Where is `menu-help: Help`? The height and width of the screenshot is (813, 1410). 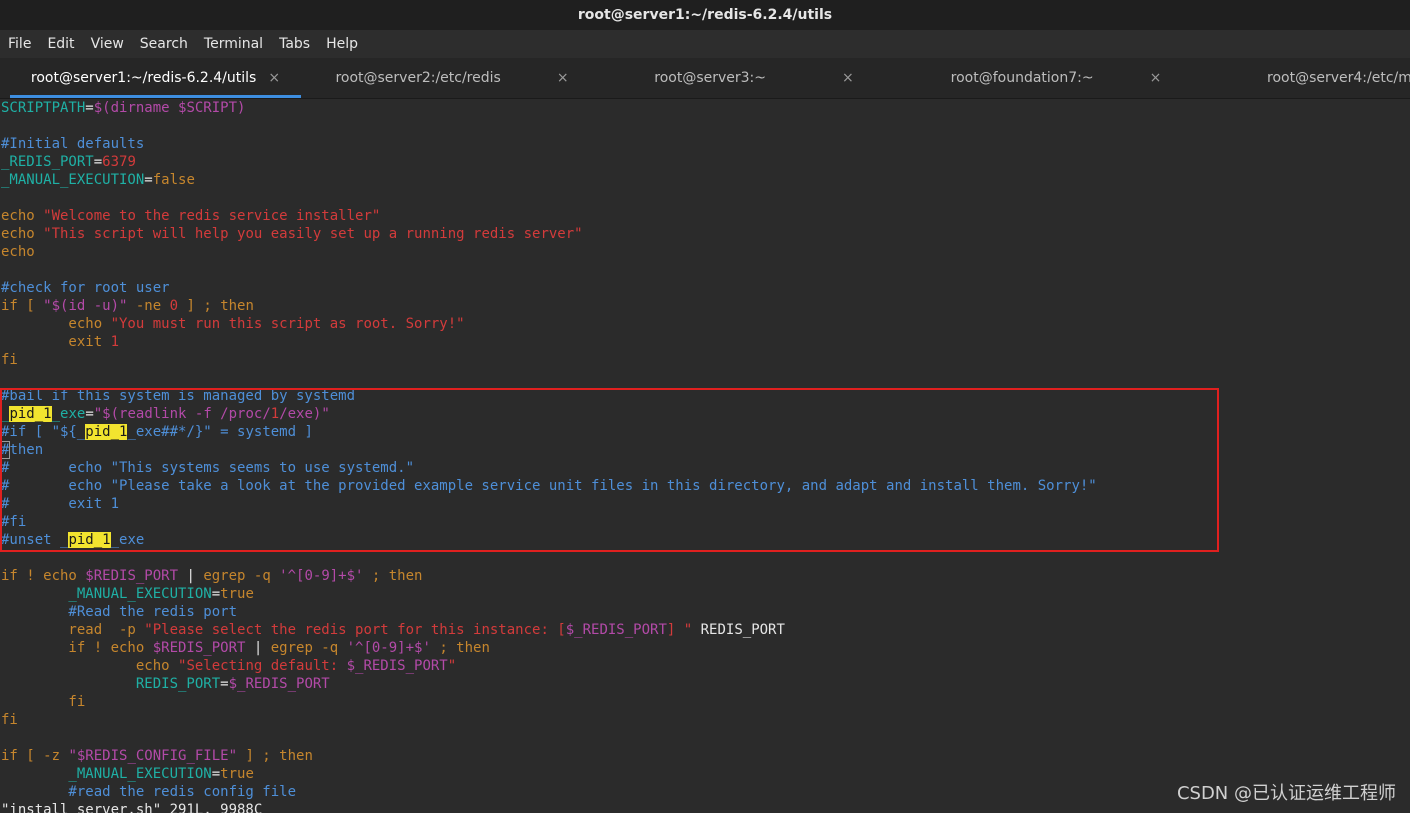 menu-help: Help is located at coordinates (342, 44).